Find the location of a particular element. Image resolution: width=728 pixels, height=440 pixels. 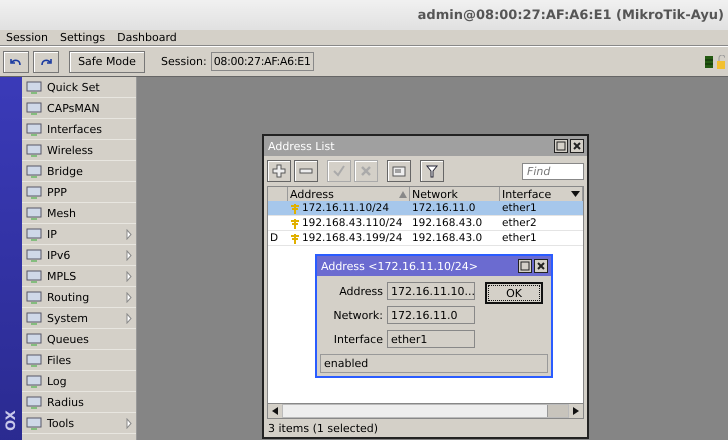

redo-button is located at coordinates (46, 61).